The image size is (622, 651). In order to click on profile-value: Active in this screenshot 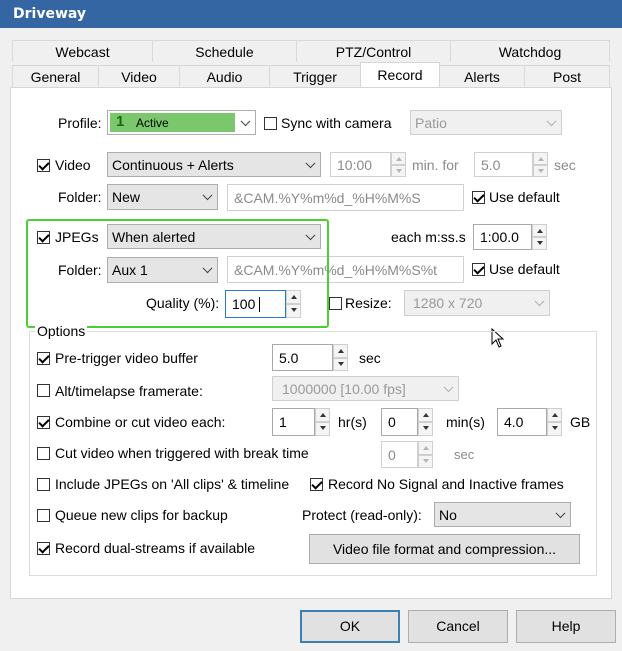, I will do `click(152, 123)`.